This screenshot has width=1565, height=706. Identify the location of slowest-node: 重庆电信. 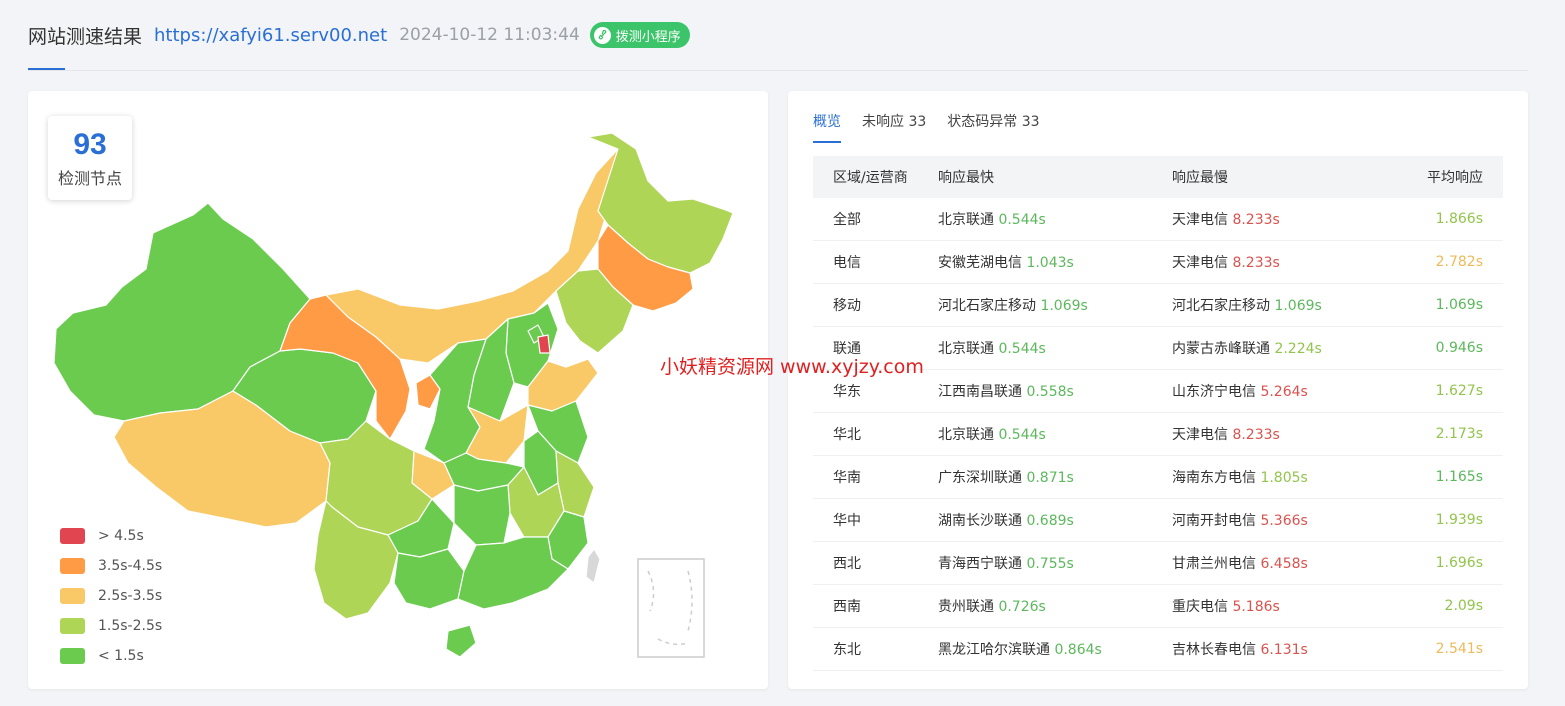
(1200, 607).